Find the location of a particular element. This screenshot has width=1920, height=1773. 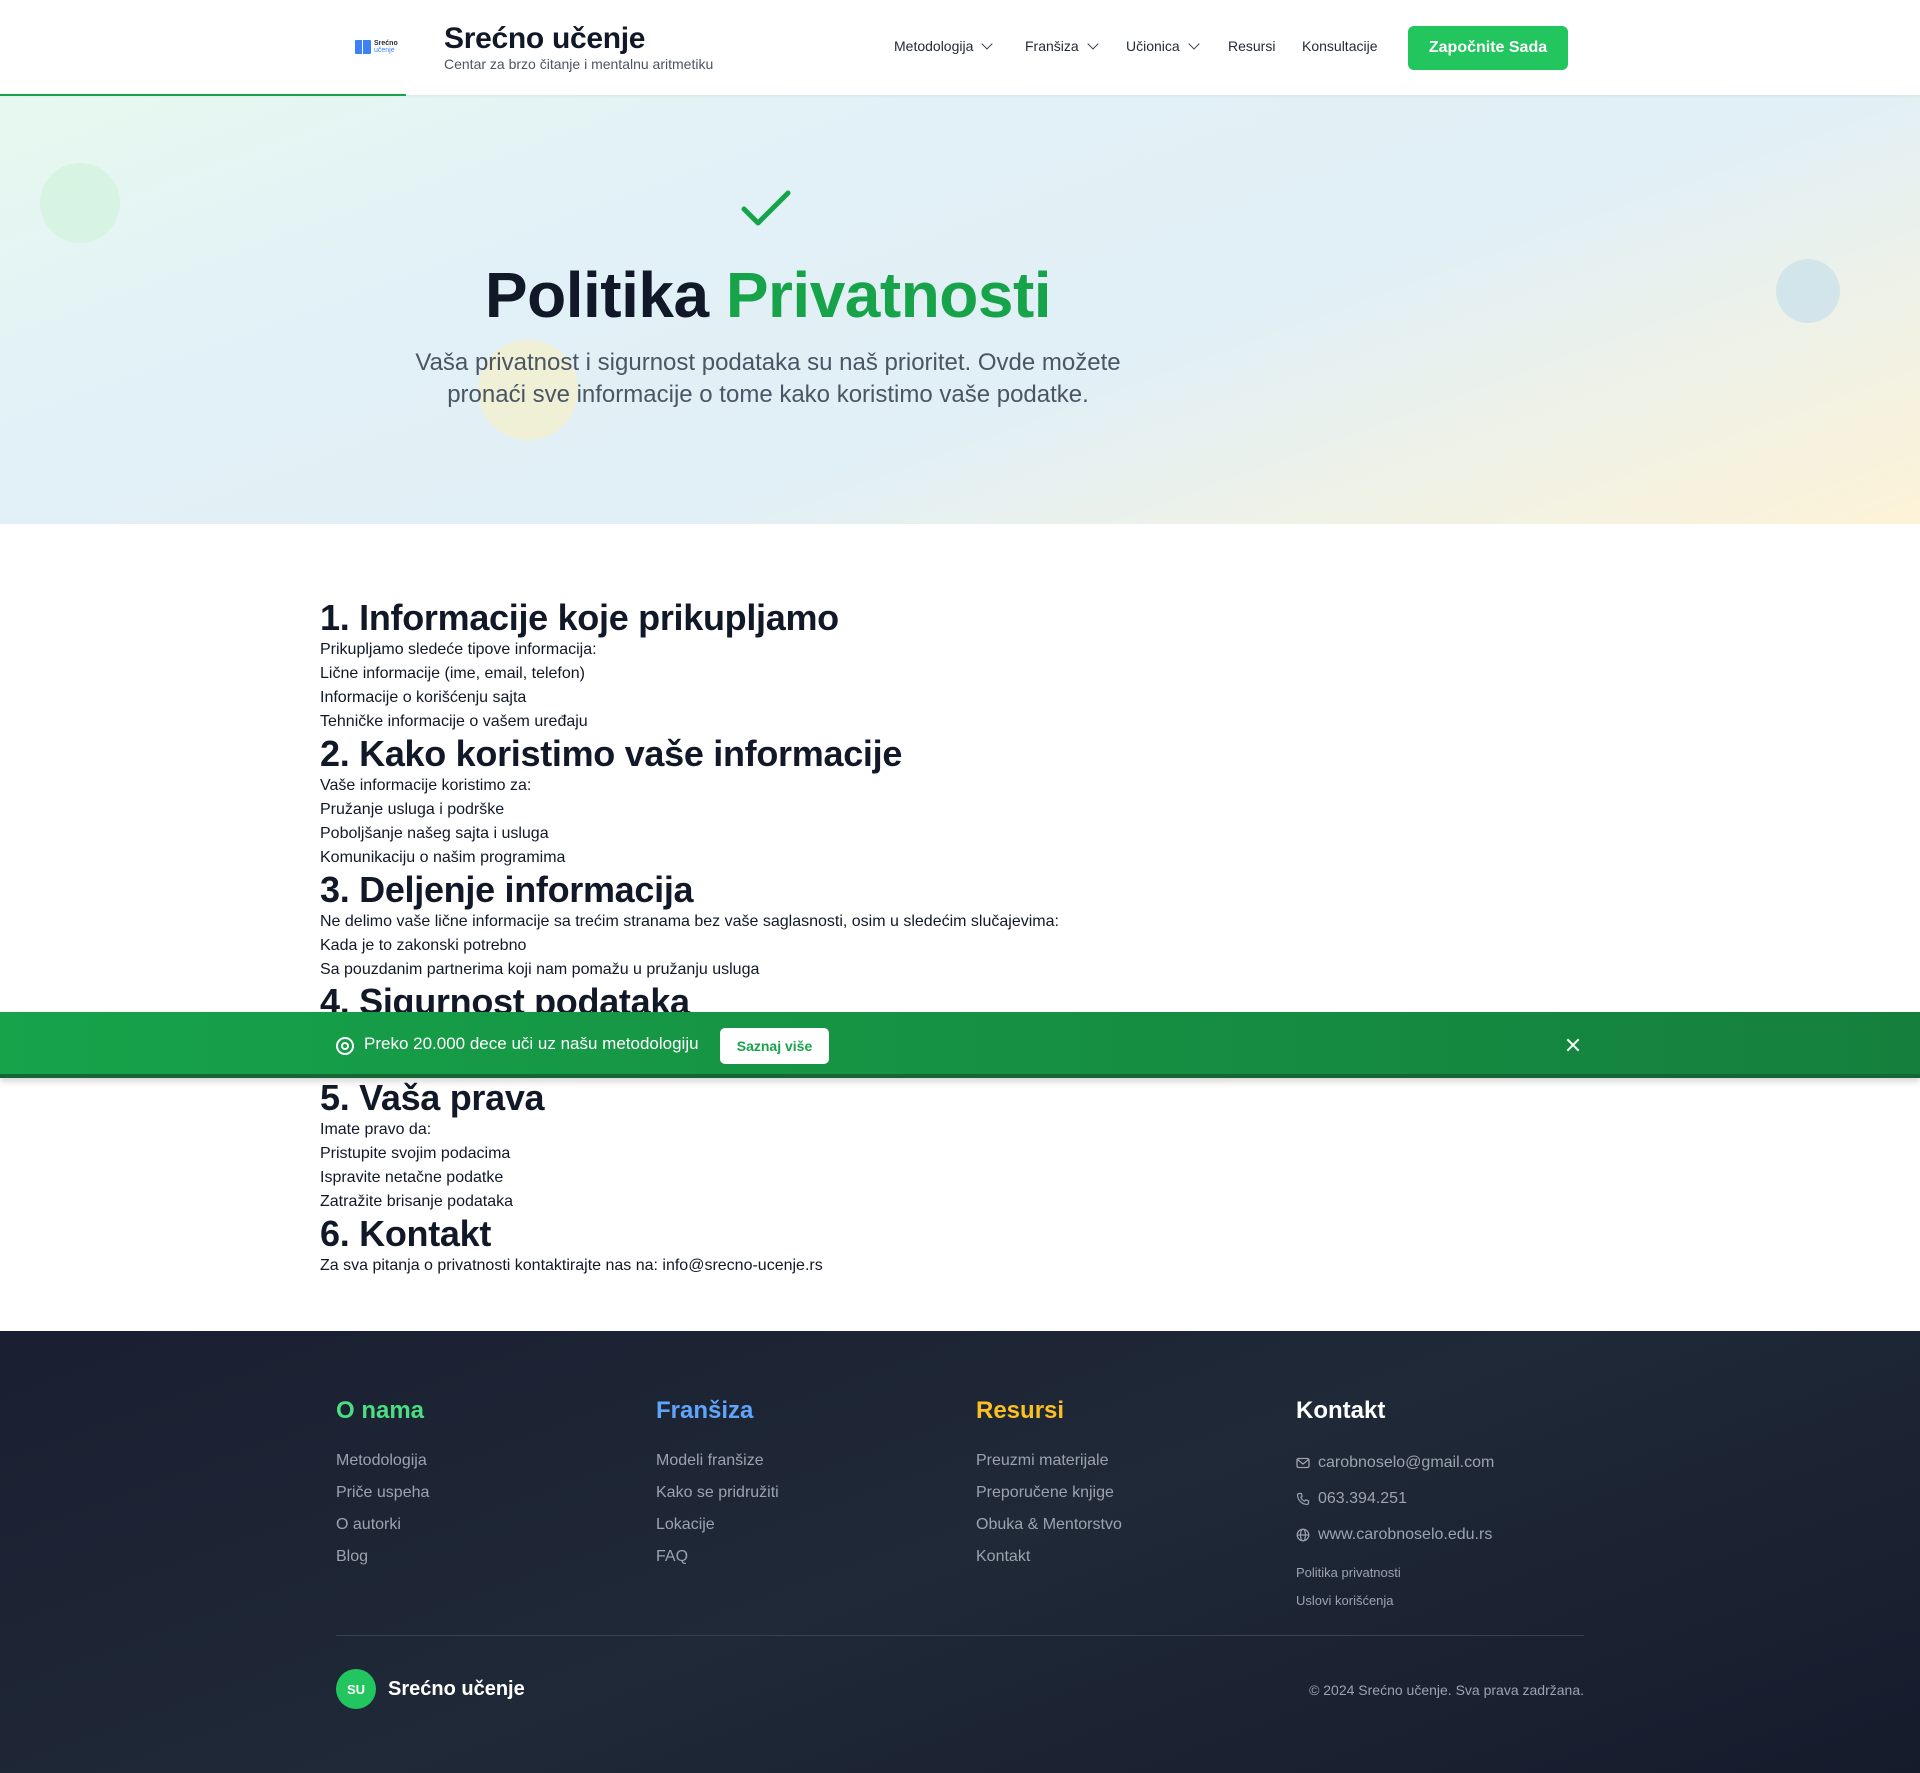

footer-link: Priče uspeha is located at coordinates (382, 1493).